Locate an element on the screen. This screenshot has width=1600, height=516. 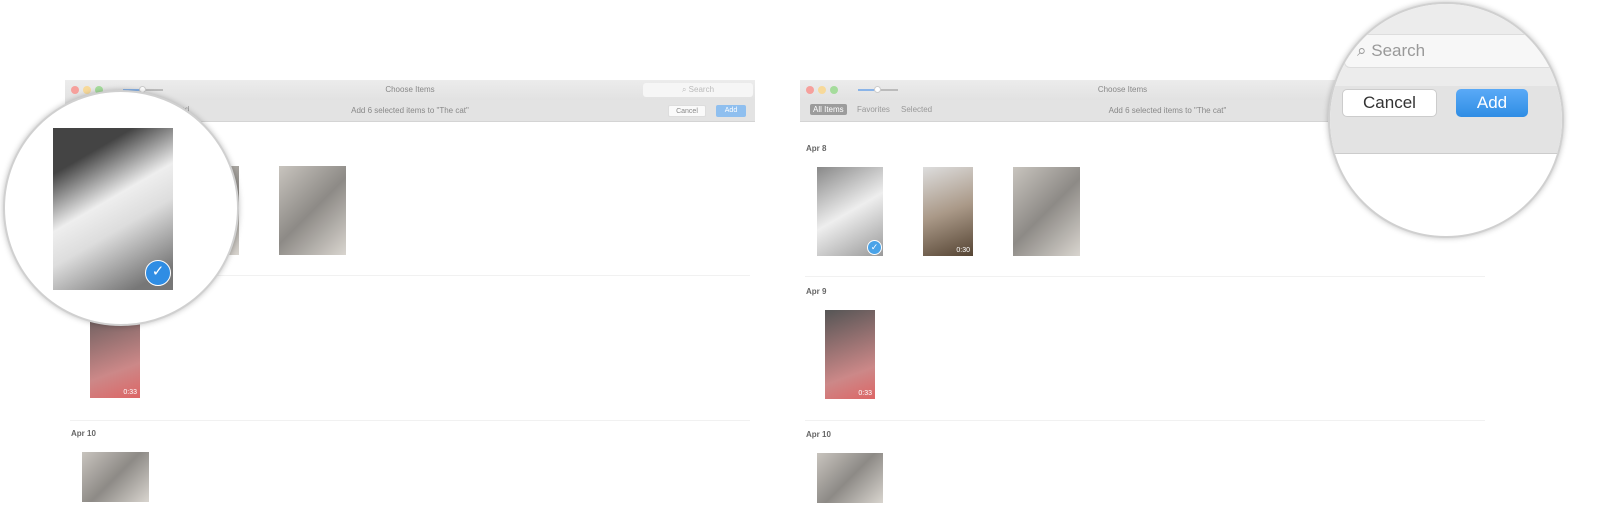
video-thumbnail: 0:30 is located at coordinates (948, 211).